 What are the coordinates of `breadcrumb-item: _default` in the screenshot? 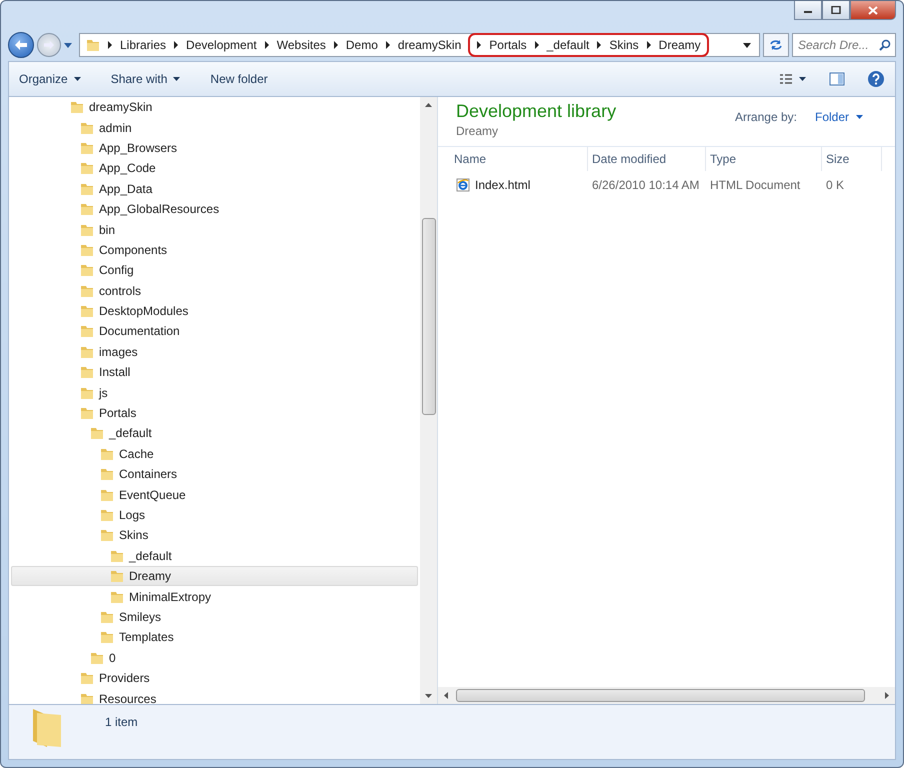 It's located at (568, 45).